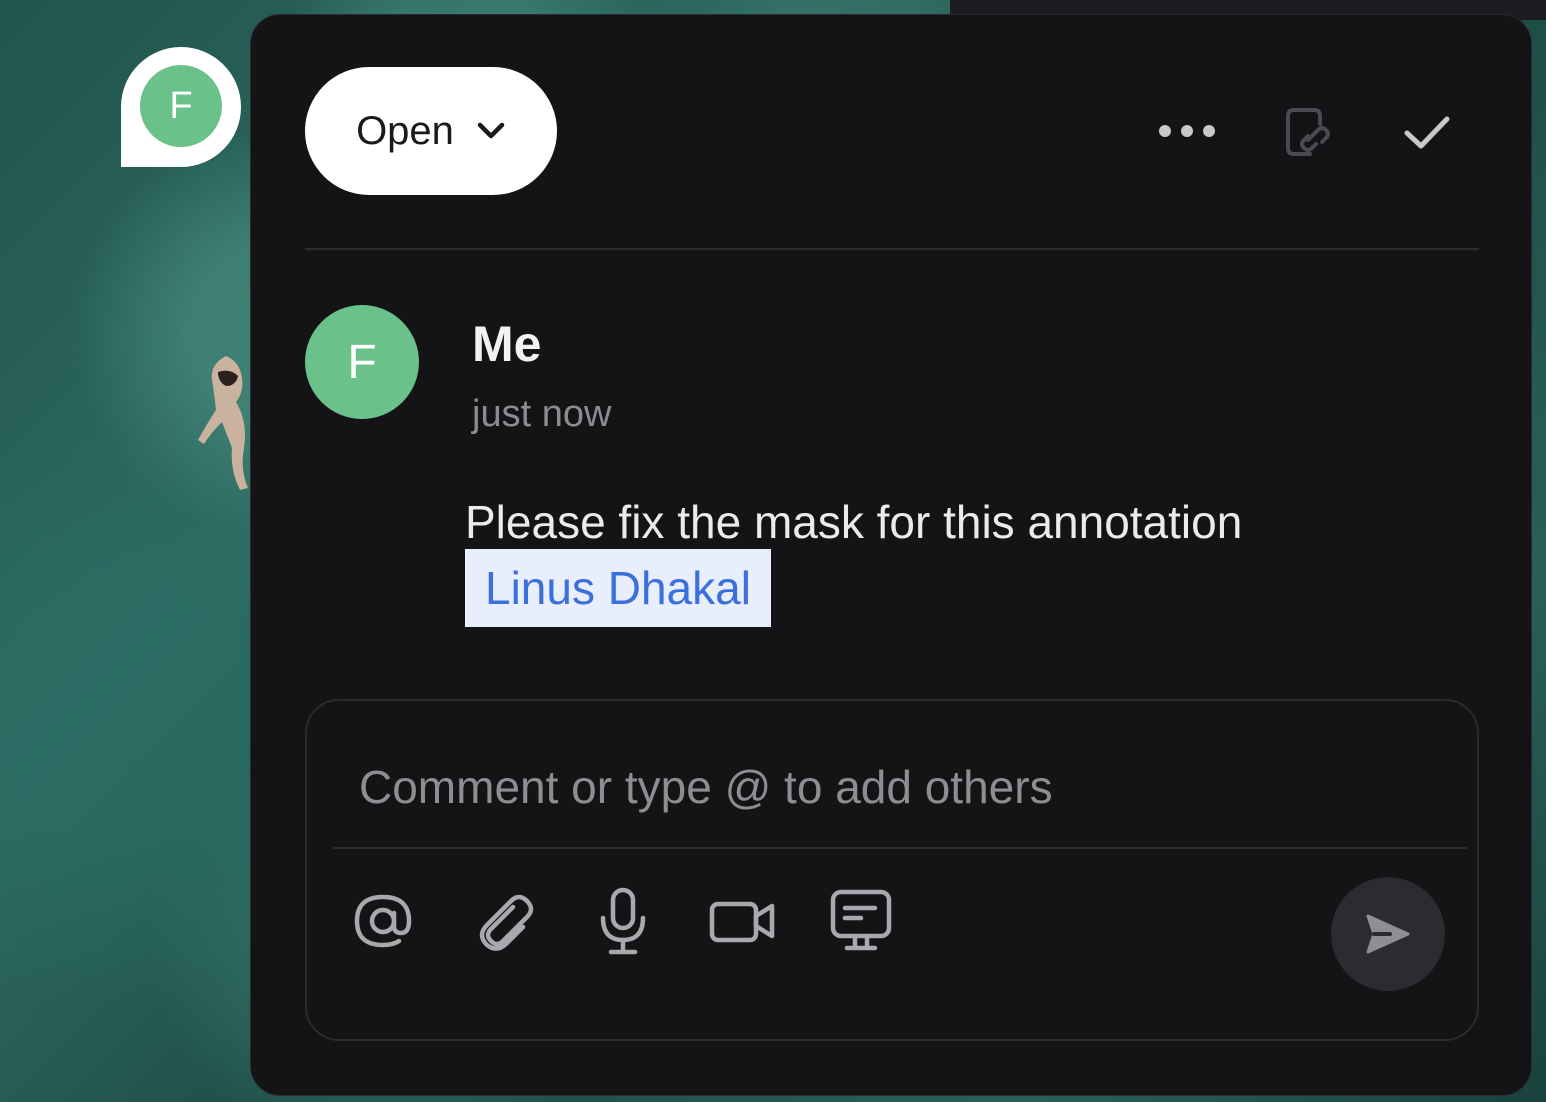  I want to click on status-dropdown-button: Open, so click(431, 131).